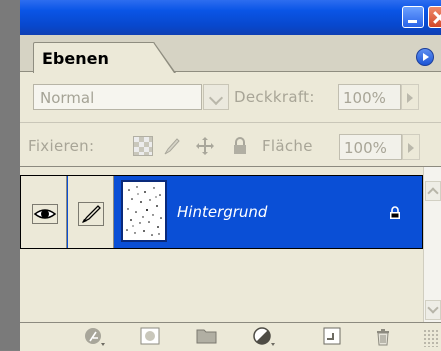 The image size is (441, 351). Describe the element at coordinates (410, 97) in the screenshot. I see `opacity-slider-arrow-icon` at that location.